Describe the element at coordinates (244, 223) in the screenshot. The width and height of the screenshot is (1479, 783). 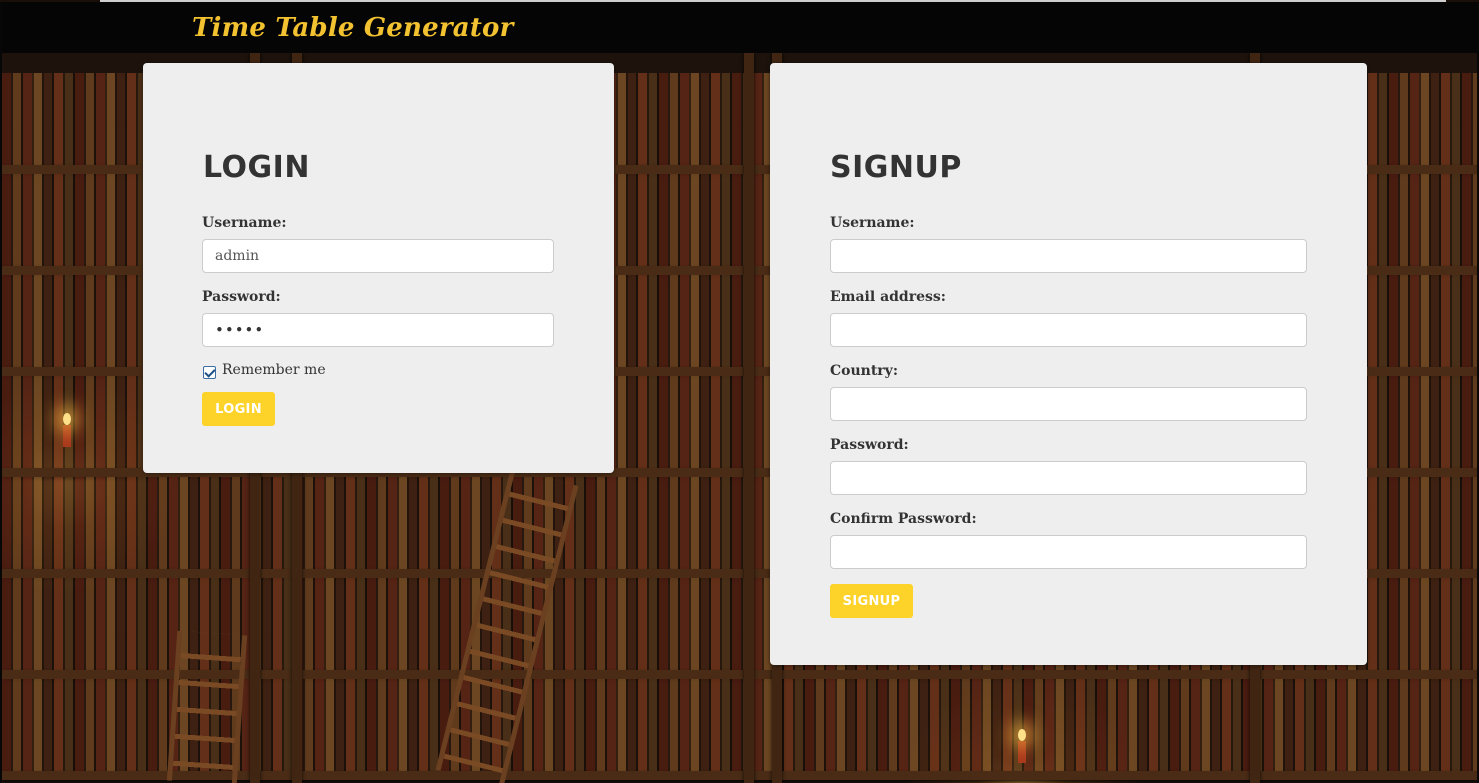
I see `login-username-label: Username:` at that location.